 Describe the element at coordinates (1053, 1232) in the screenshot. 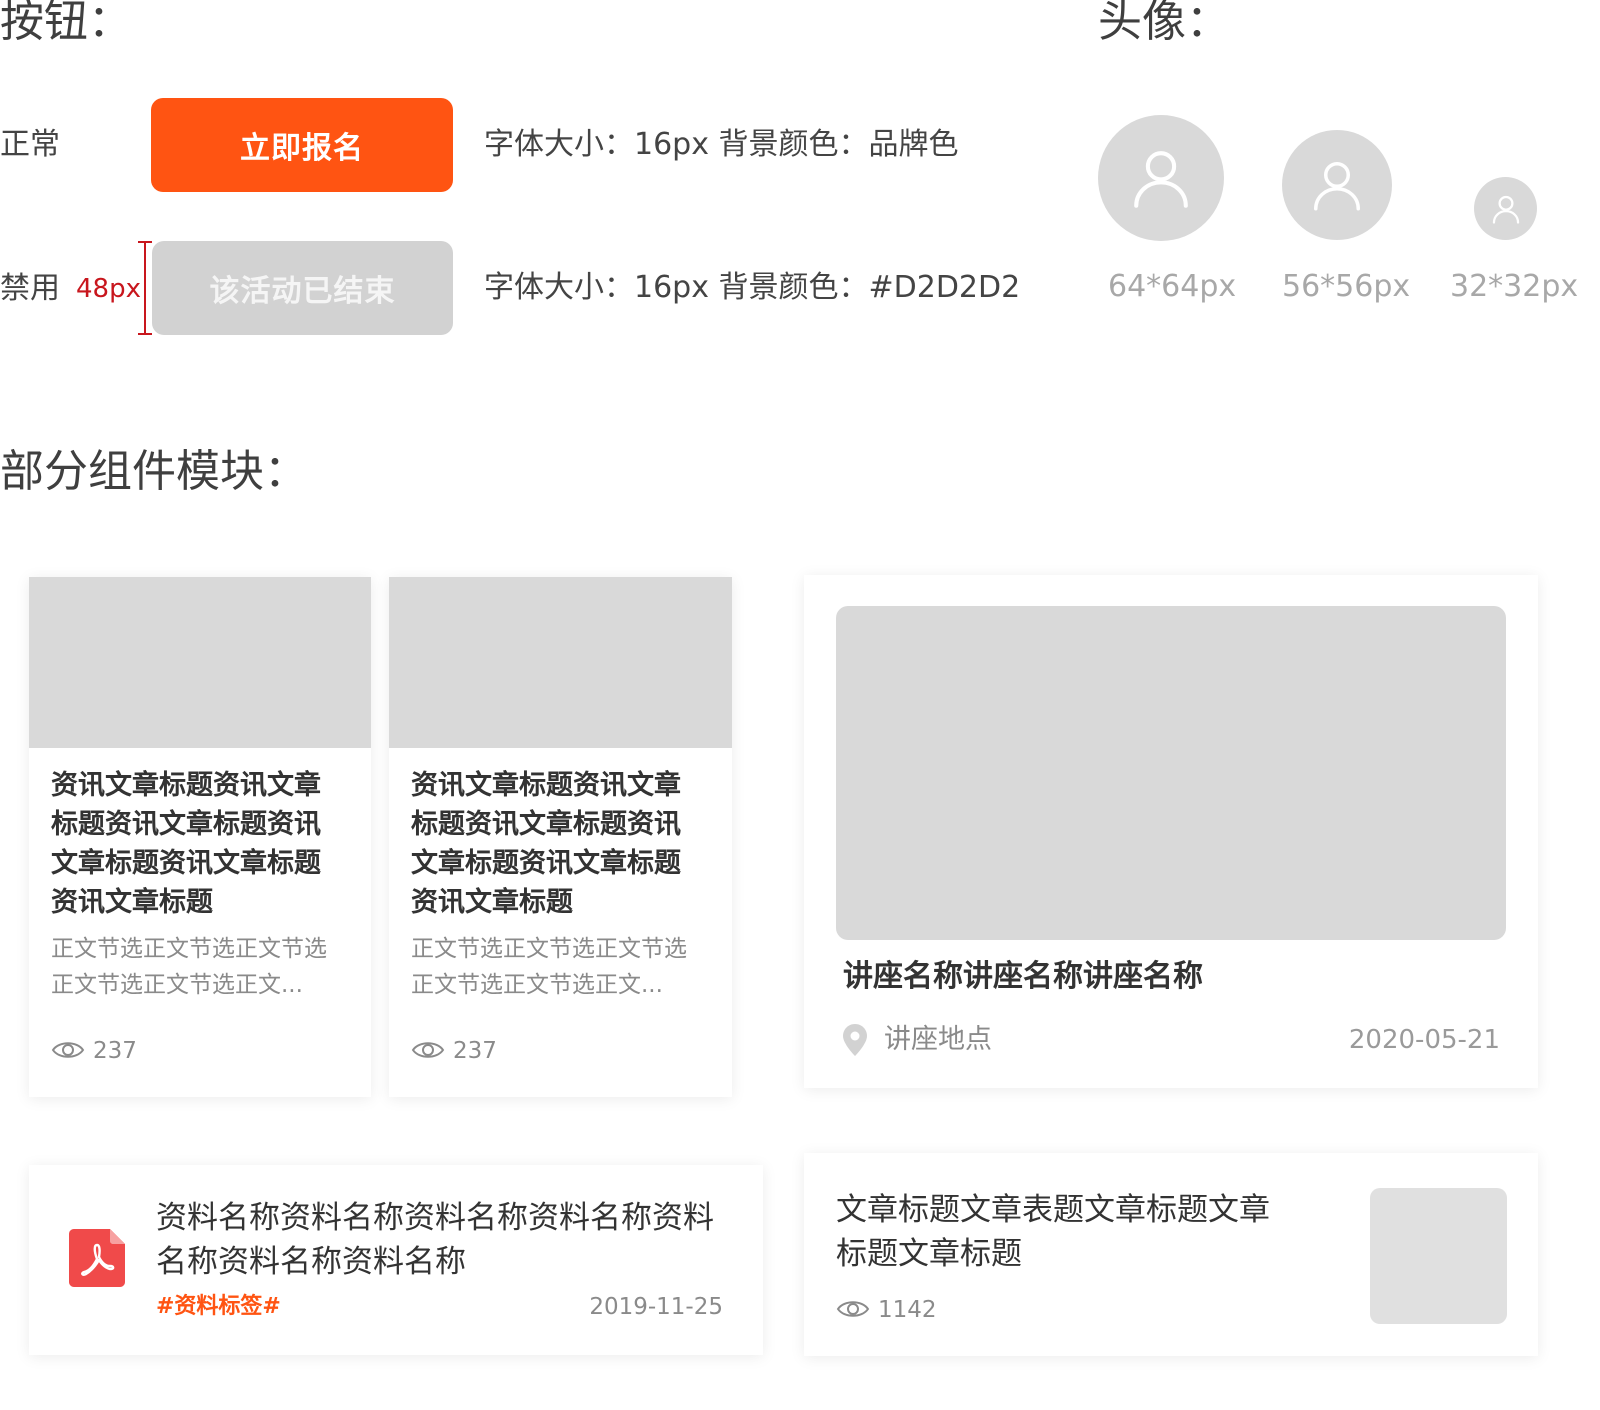

I see `article-title: 文章标题文章表题文章标题文章标题文章标题` at that location.